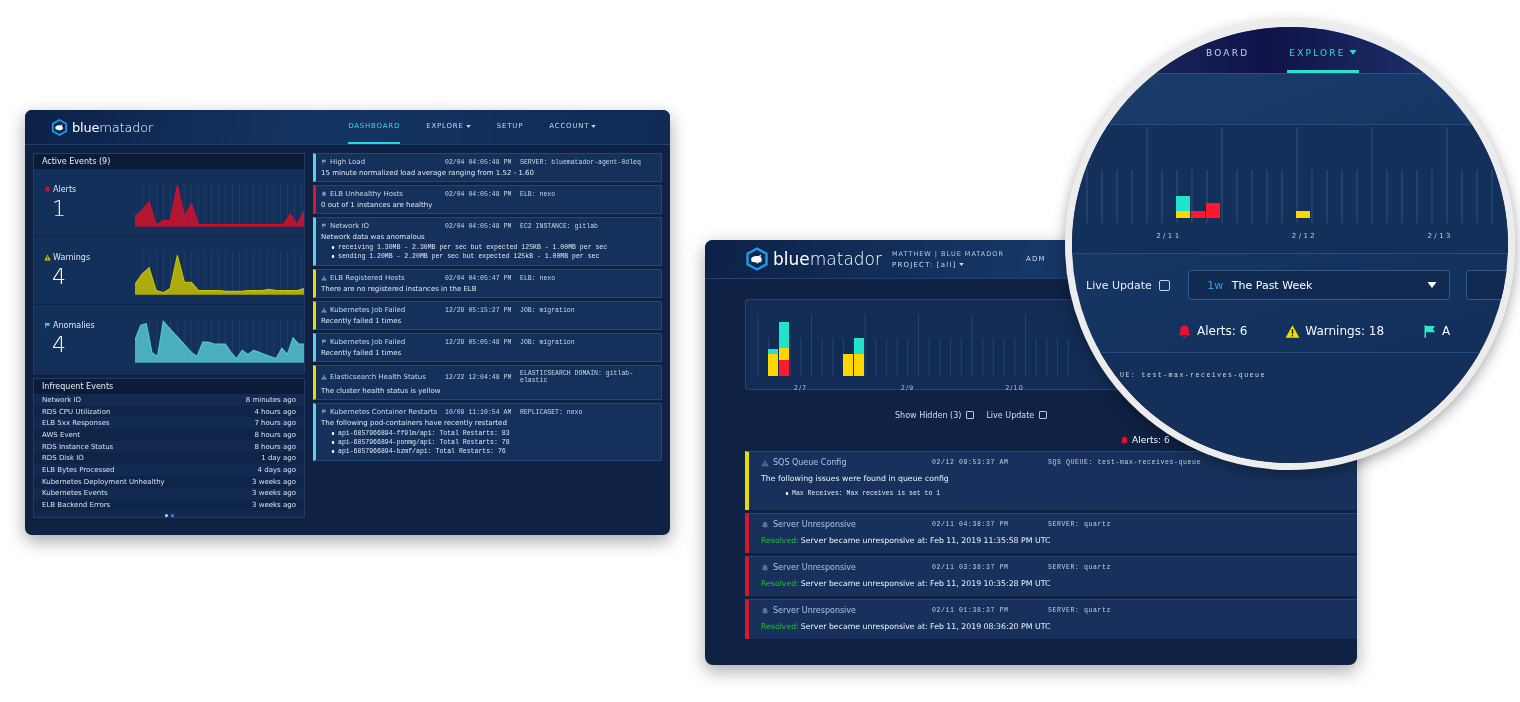 The width and height of the screenshot is (1520, 702). What do you see at coordinates (1228, 50) in the screenshot?
I see `nav-tab: BOARD` at bounding box center [1228, 50].